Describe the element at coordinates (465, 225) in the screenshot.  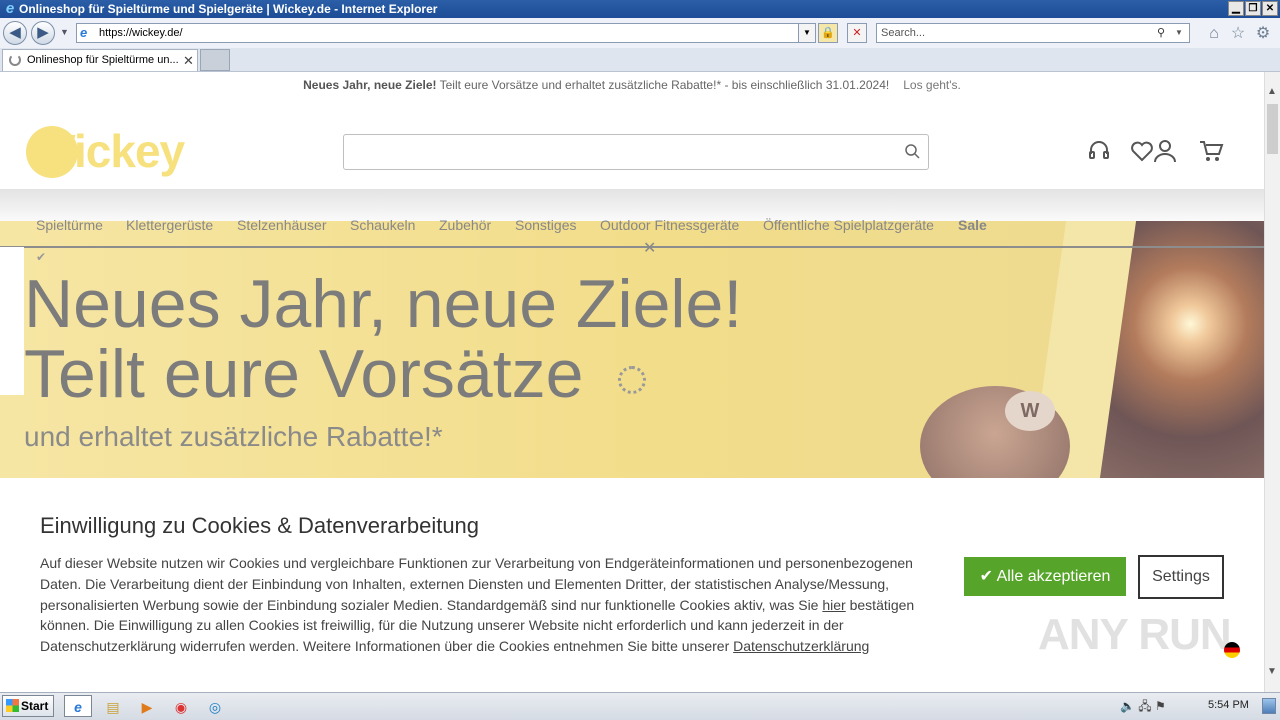
I see `nav-zubehoer: Zubehör` at that location.